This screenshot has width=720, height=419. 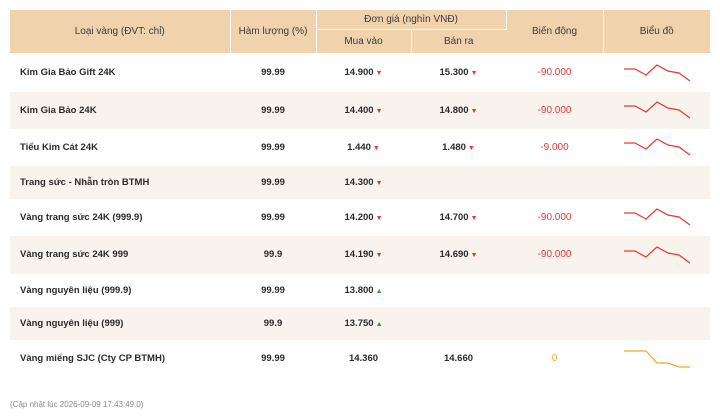 I want to click on sell-price: 14.660, so click(x=458, y=358).